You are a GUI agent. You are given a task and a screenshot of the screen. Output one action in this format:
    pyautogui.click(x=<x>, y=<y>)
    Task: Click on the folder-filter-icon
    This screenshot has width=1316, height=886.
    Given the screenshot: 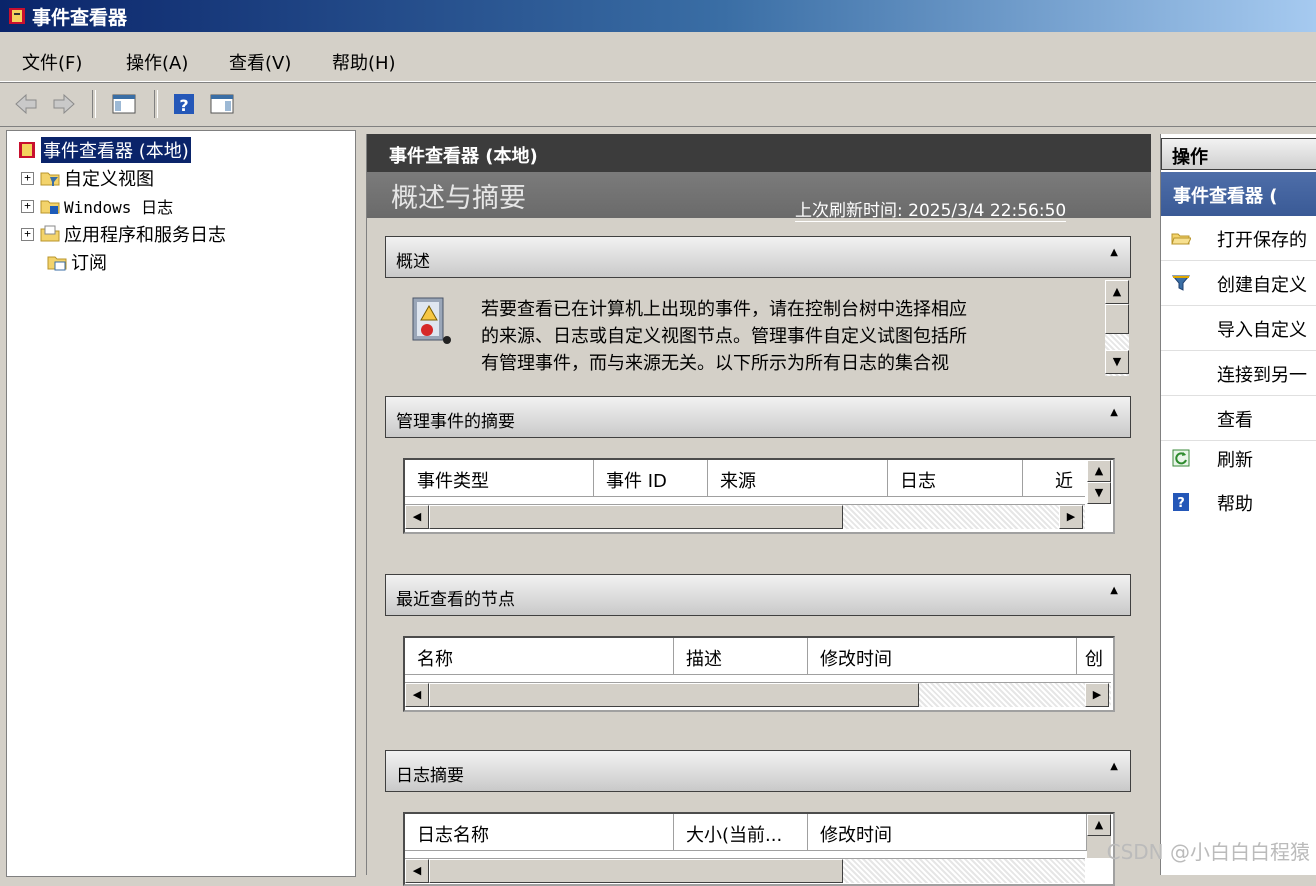 What is the action you would take?
    pyautogui.click(x=50, y=179)
    